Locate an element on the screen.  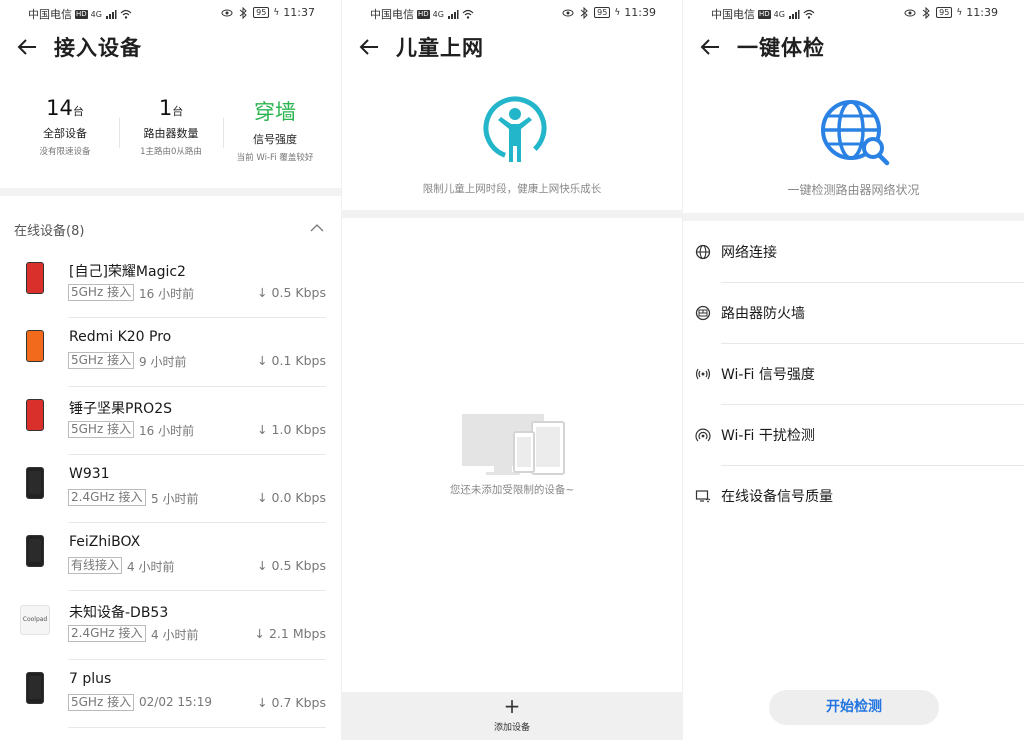
check-item-label: 网络连接 is located at coordinates (749, 253).